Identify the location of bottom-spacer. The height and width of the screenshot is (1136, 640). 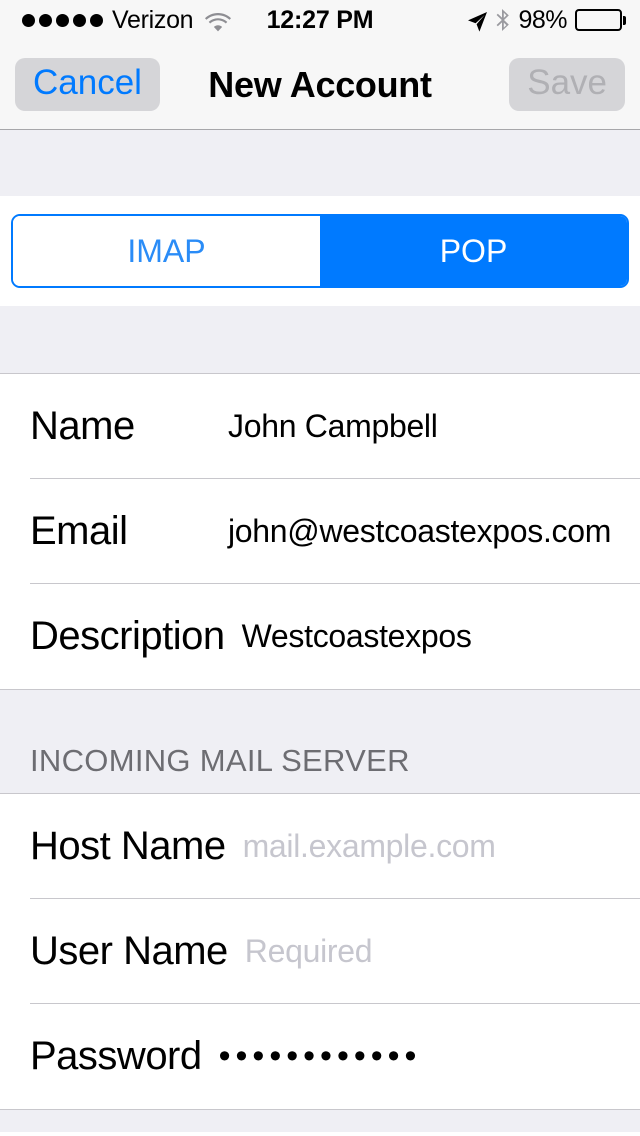
(320, 1120).